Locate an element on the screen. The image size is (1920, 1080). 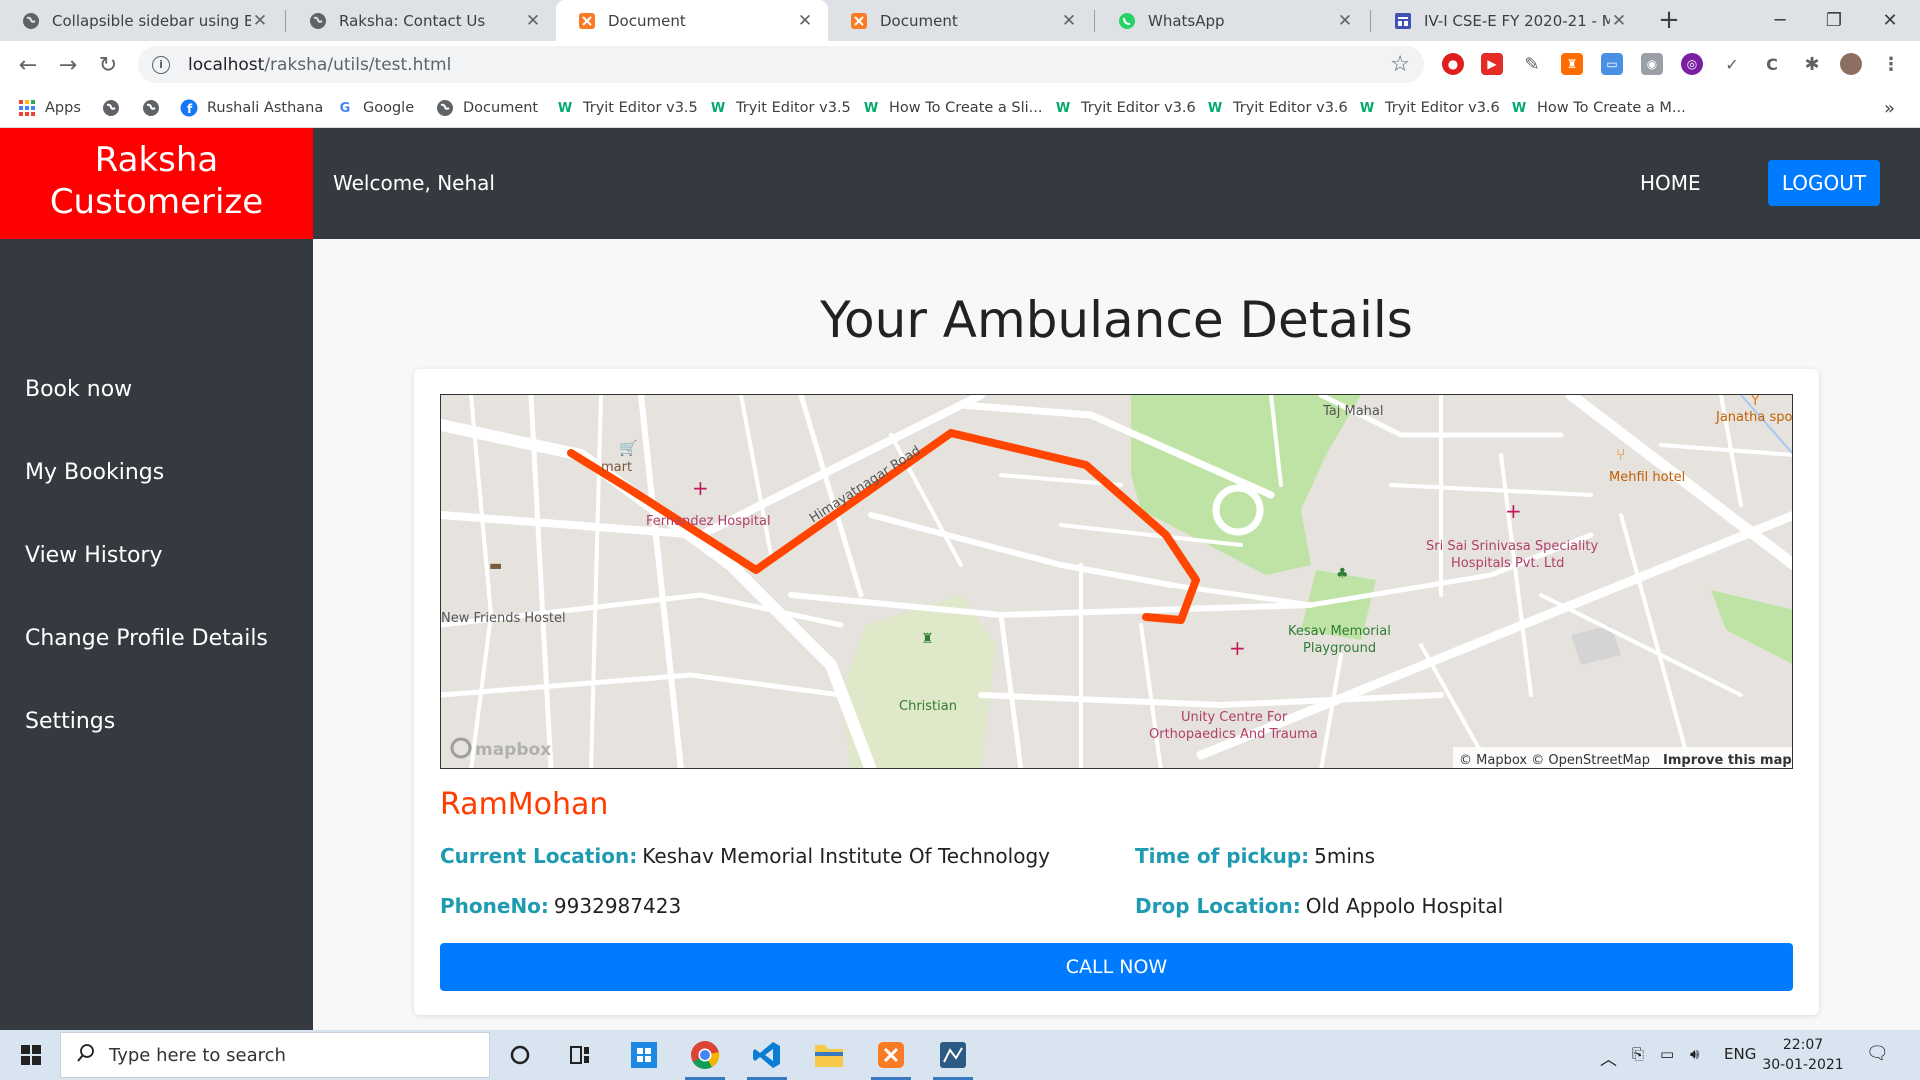
browser-tab: IV-I CSE-E FY 2020-21 - MINI ✕ is located at coordinates (1507, 20).